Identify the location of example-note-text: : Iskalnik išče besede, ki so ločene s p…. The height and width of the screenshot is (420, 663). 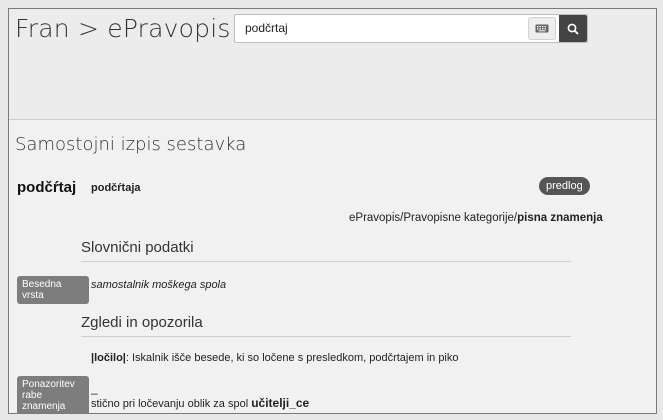
(292, 358).